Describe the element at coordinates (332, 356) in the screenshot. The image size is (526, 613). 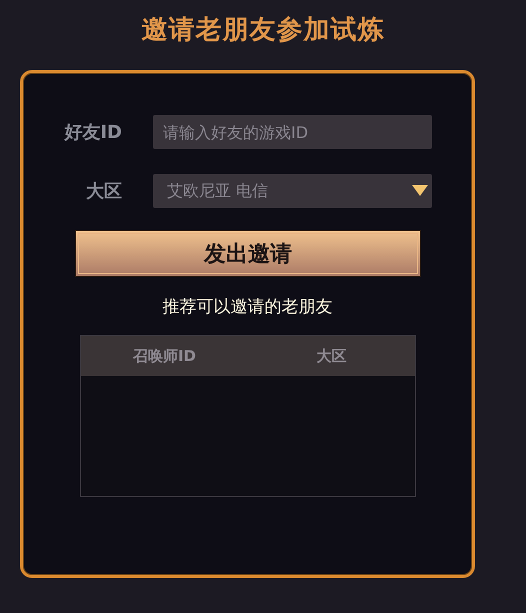
I see `column-header: 大区` at that location.